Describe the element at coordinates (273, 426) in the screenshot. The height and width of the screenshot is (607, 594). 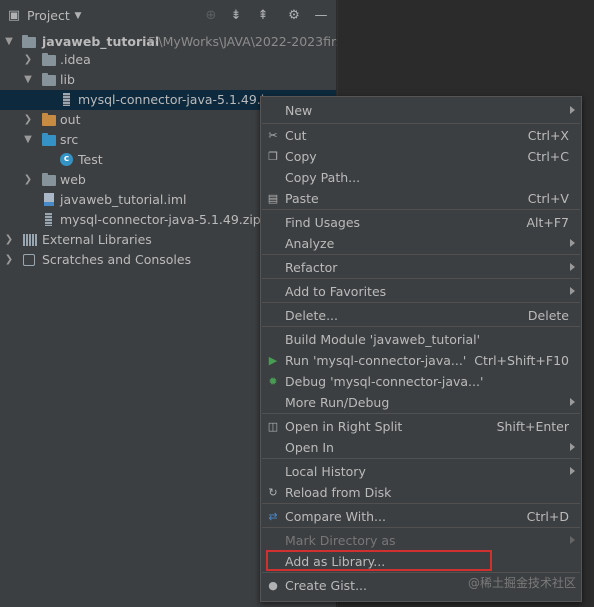
I see `split-icon: ◫` at that location.